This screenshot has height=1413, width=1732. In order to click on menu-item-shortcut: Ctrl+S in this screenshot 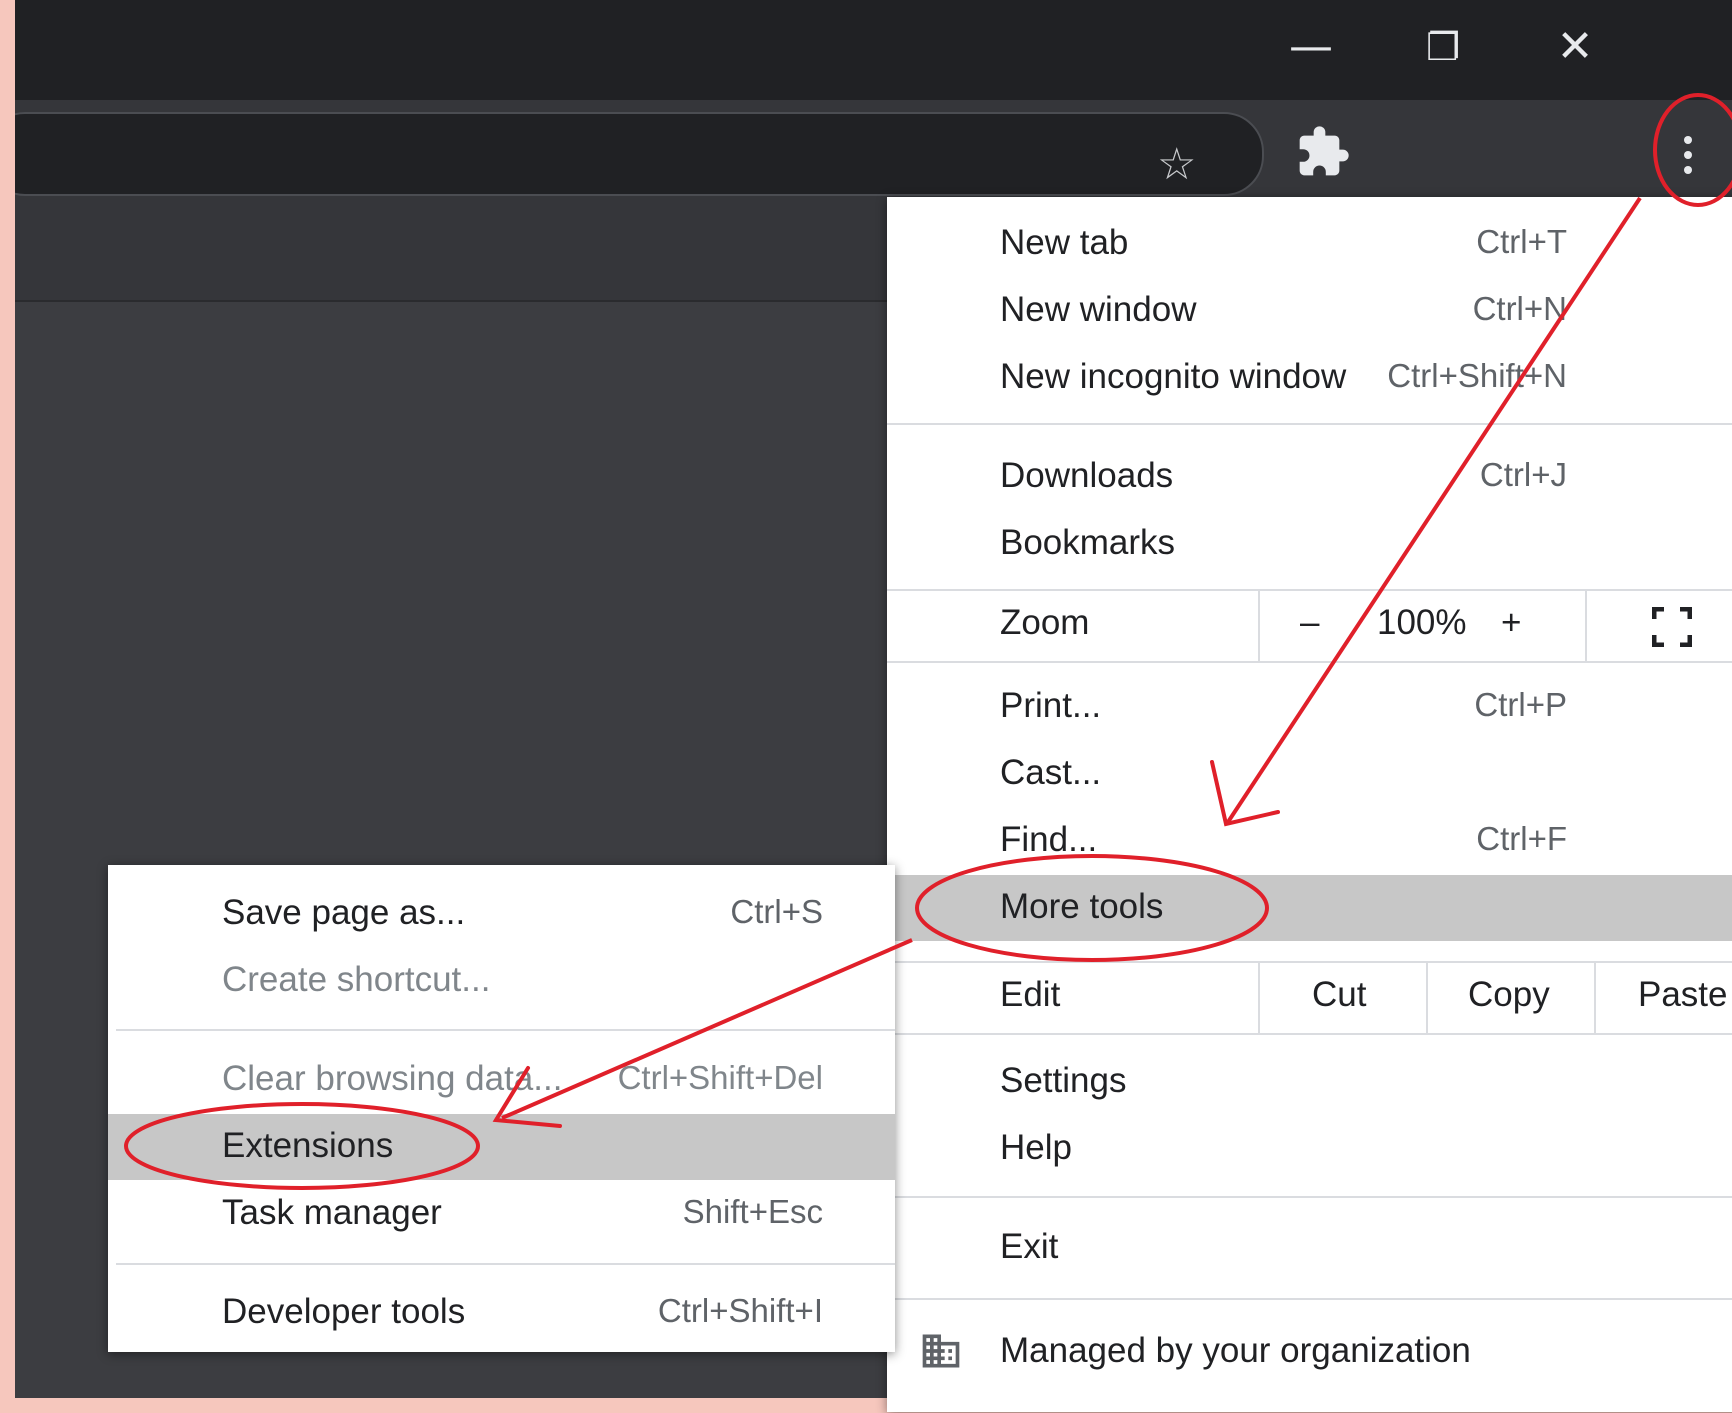, I will do `click(776, 911)`.